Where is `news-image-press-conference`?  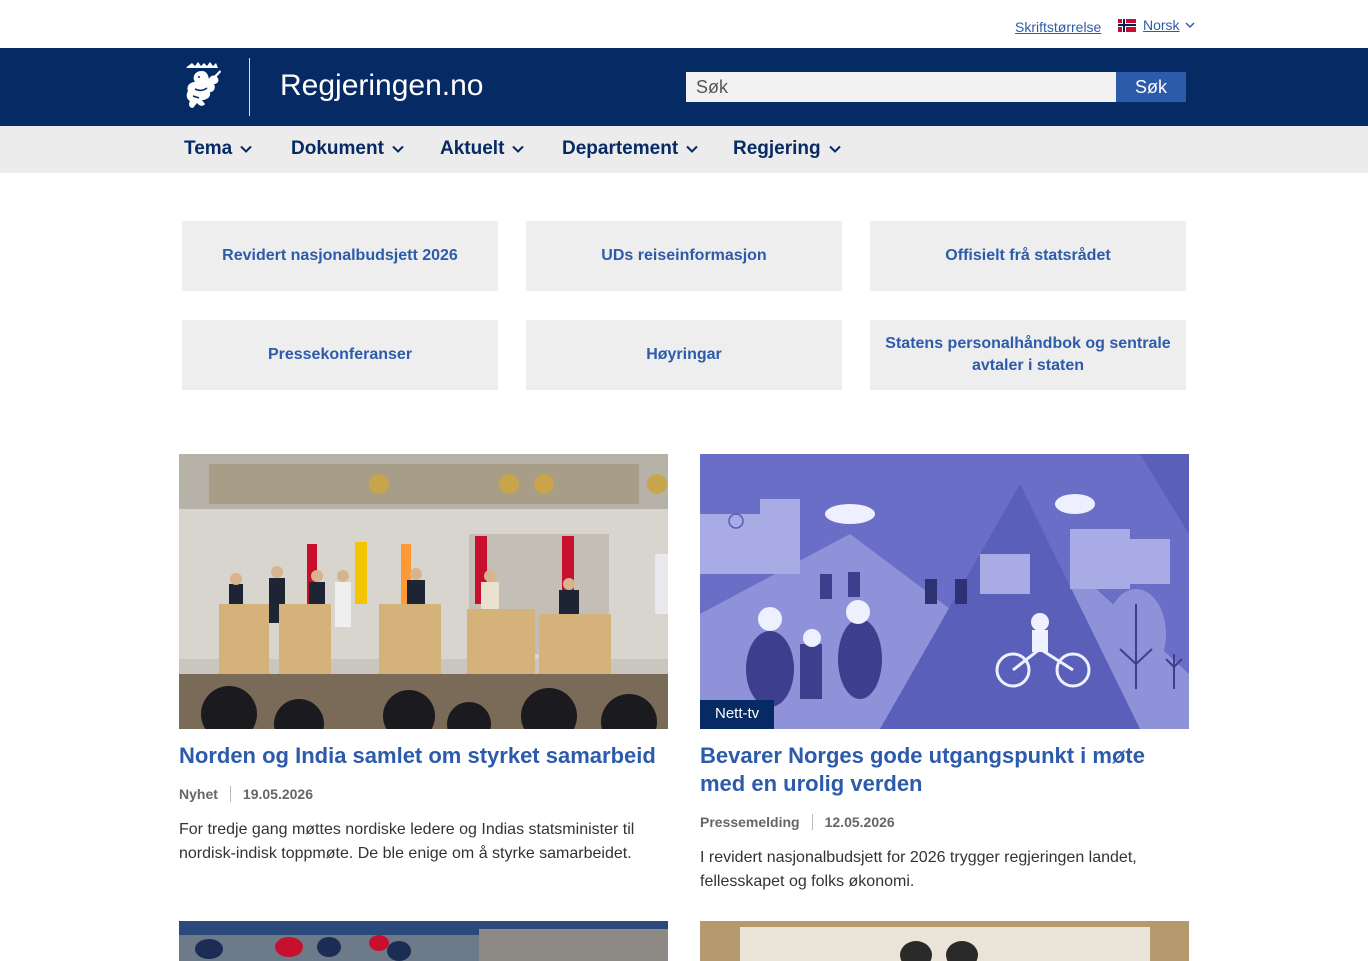 news-image-press-conference is located at coordinates (423, 591).